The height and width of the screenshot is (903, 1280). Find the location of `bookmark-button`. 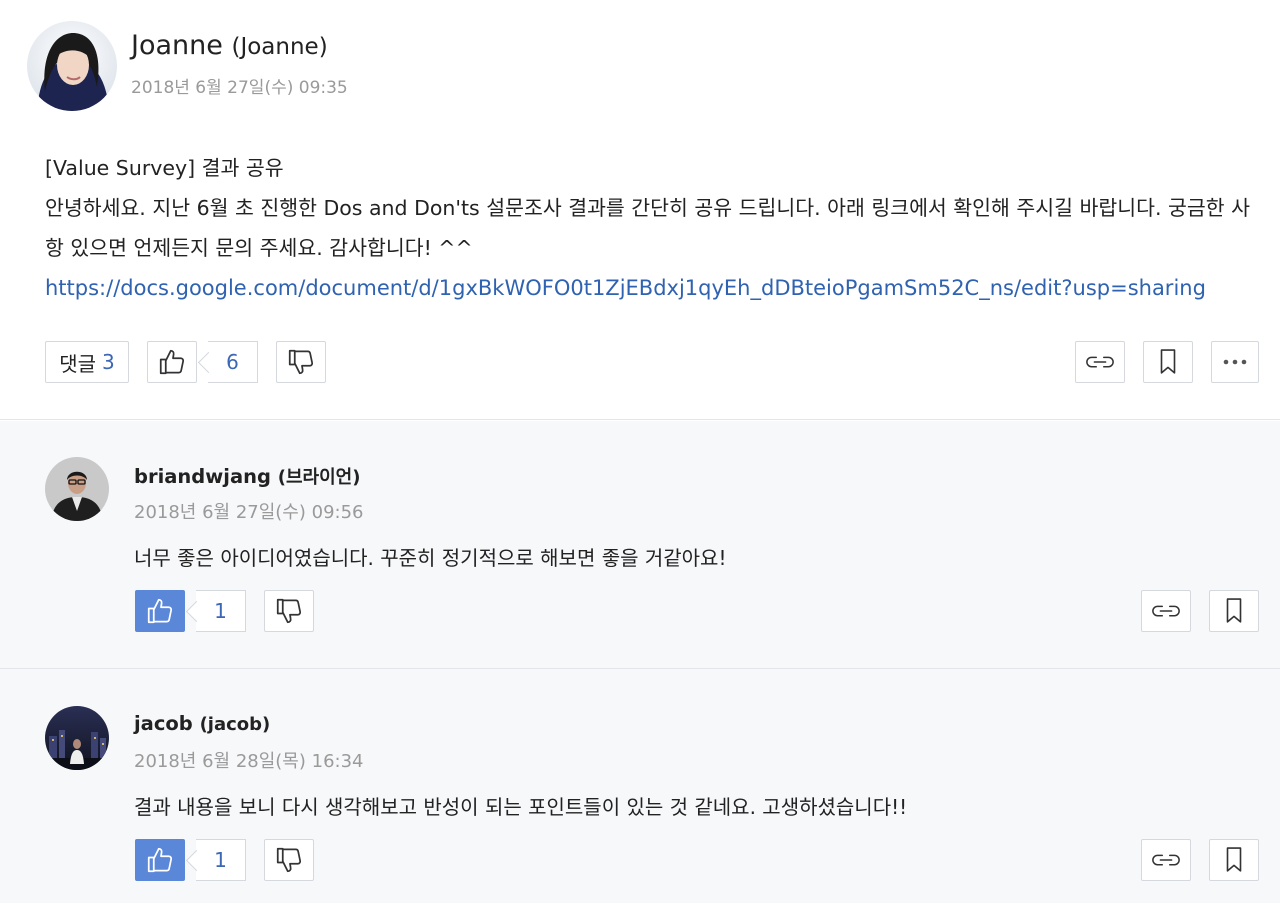

bookmark-button is located at coordinates (1168, 362).